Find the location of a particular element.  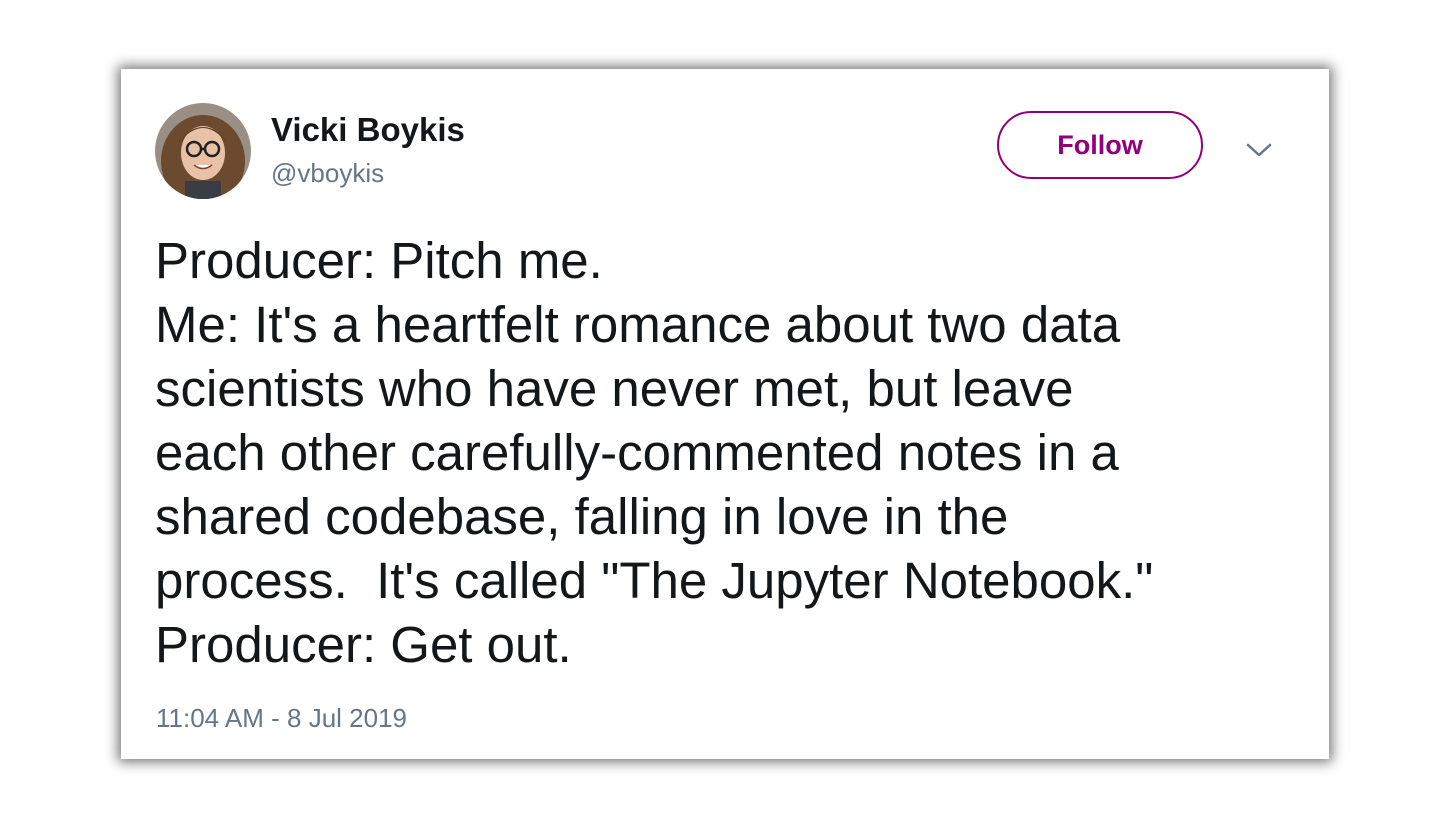

avatar is located at coordinates (203, 151).